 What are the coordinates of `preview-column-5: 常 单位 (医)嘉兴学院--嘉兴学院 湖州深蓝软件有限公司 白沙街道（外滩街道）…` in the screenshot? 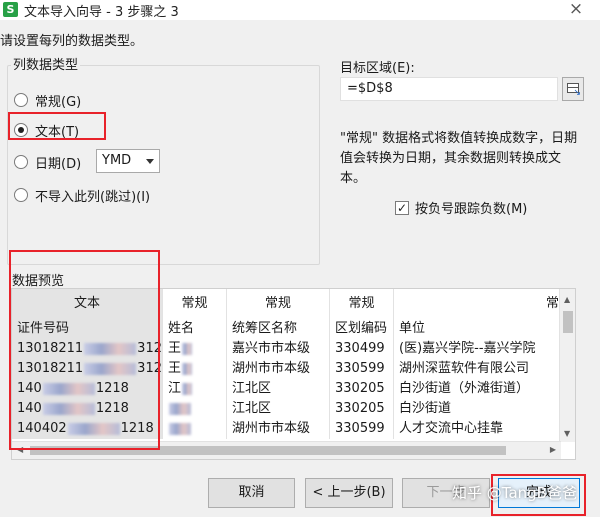 It's located at (477, 365).